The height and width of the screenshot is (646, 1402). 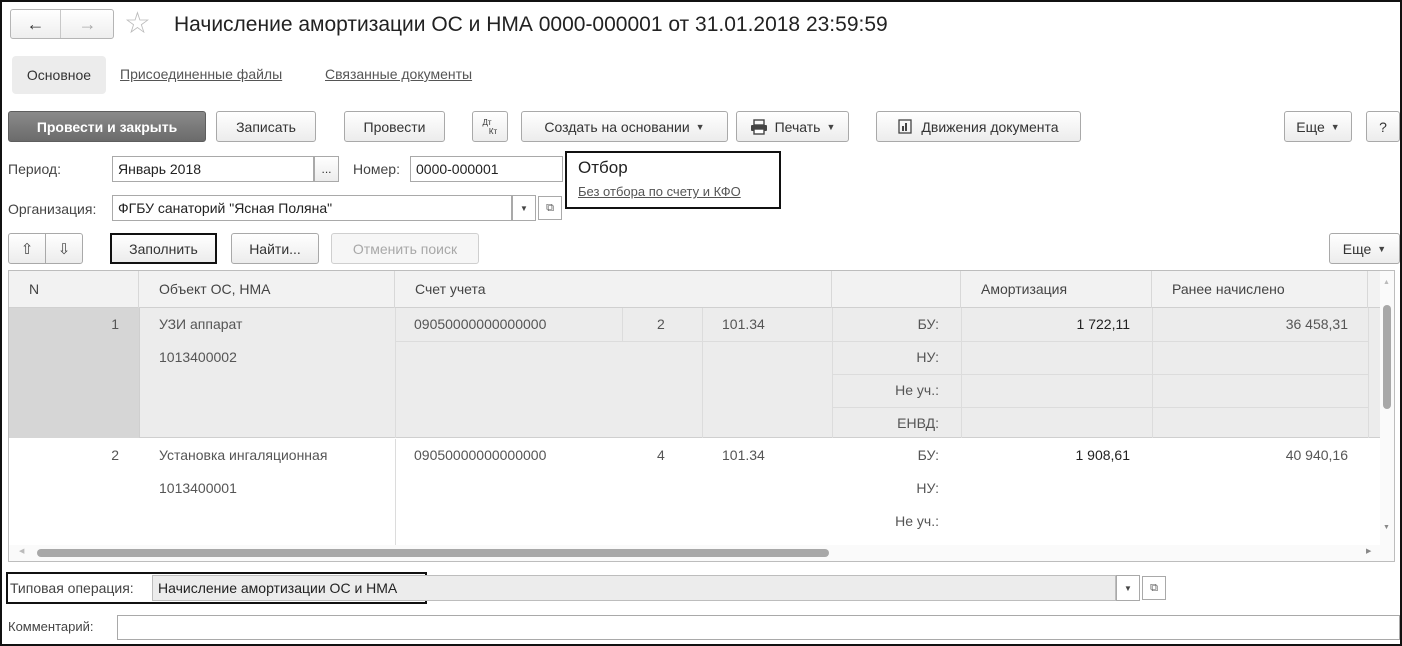 What do you see at coordinates (797, 126) in the screenshot?
I see `print-label: Печать` at bounding box center [797, 126].